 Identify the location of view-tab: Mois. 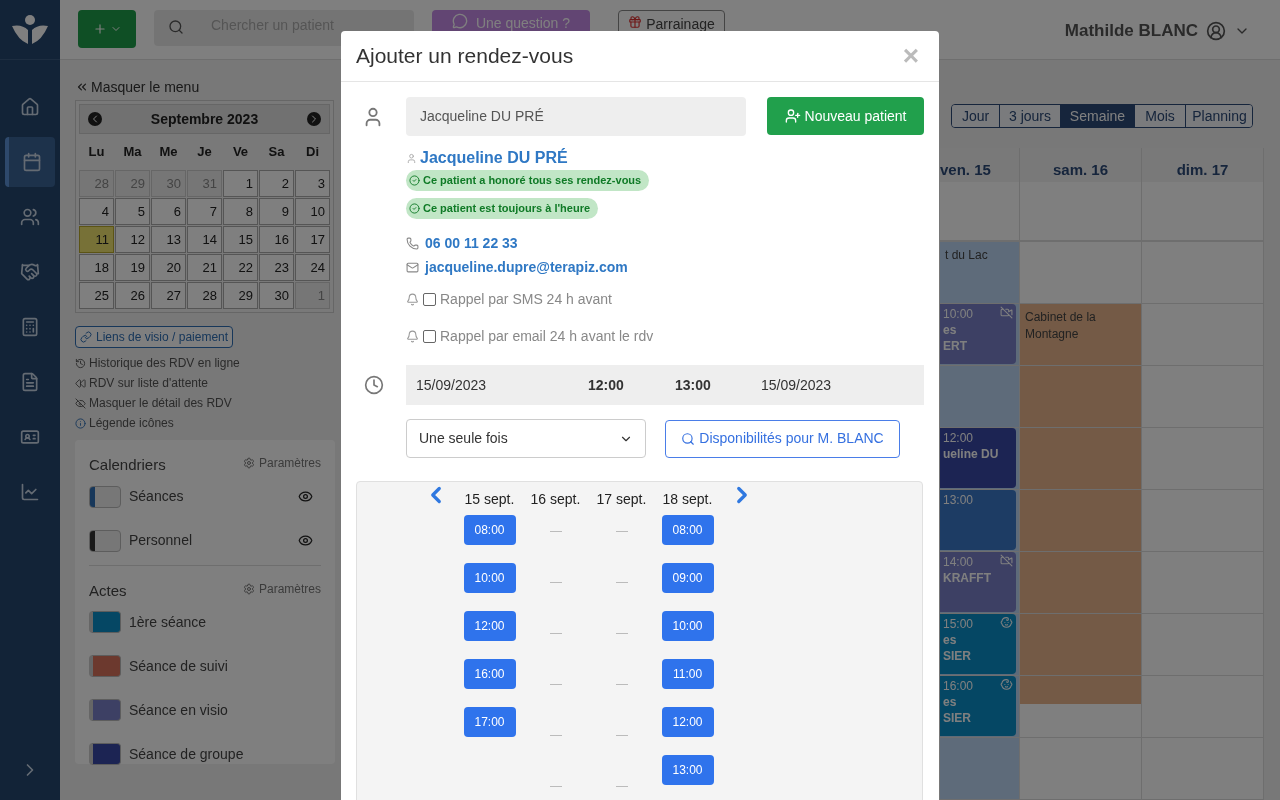
(1160, 116).